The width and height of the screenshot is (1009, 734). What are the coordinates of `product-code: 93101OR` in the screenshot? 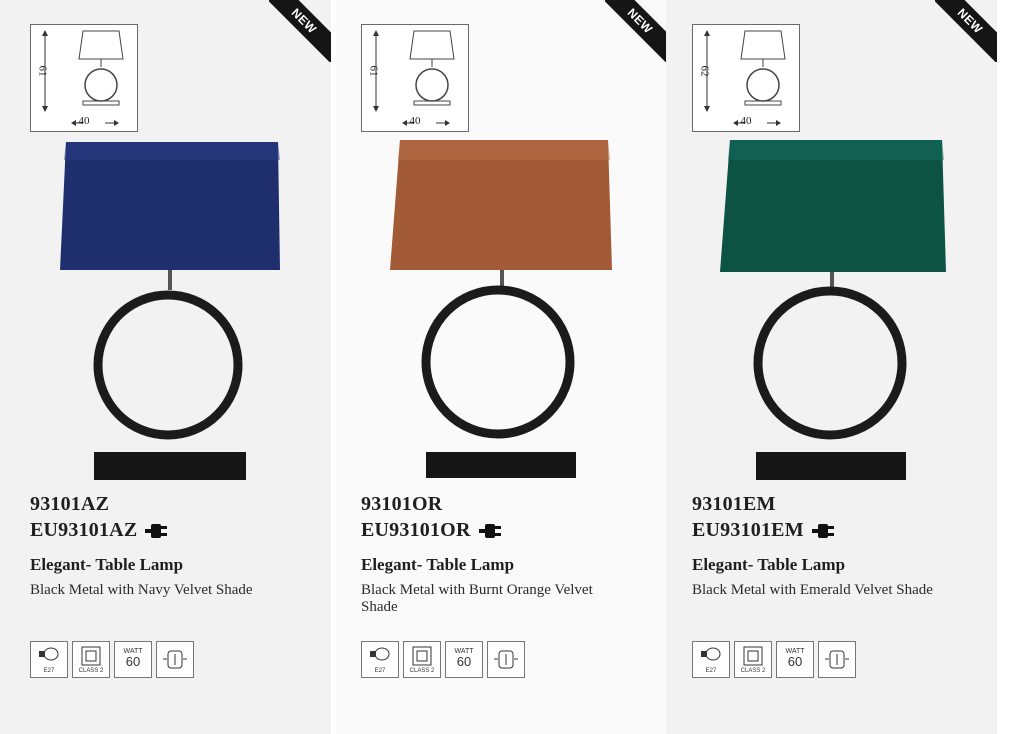 It's located at (402, 504).